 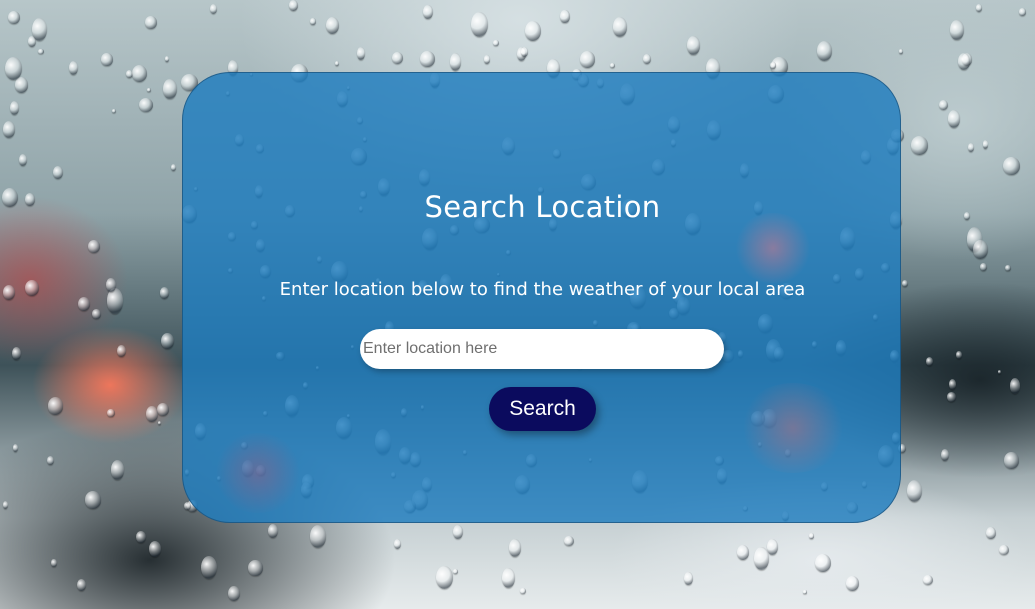 What do you see at coordinates (542, 349) in the screenshot?
I see `location-search-input` at bounding box center [542, 349].